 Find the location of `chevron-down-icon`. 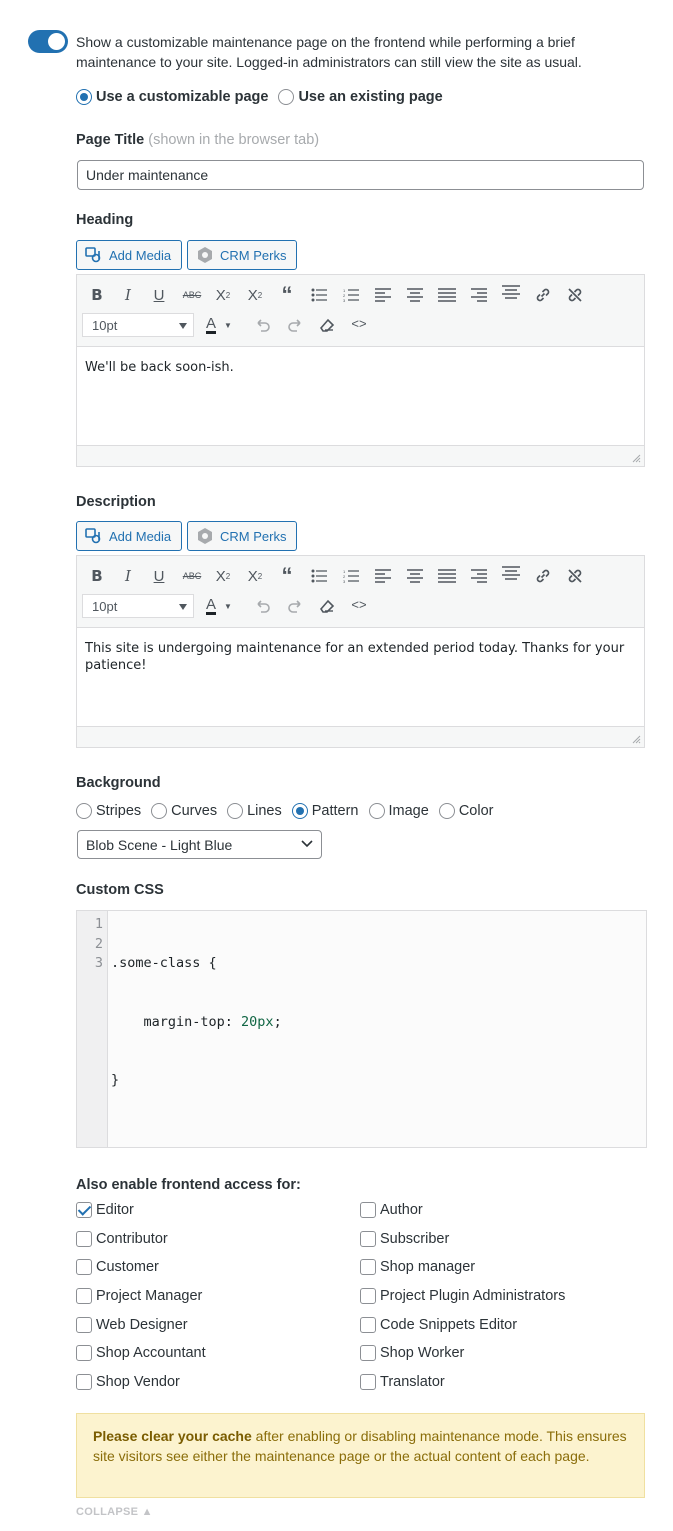

chevron-down-icon is located at coordinates (307, 844).